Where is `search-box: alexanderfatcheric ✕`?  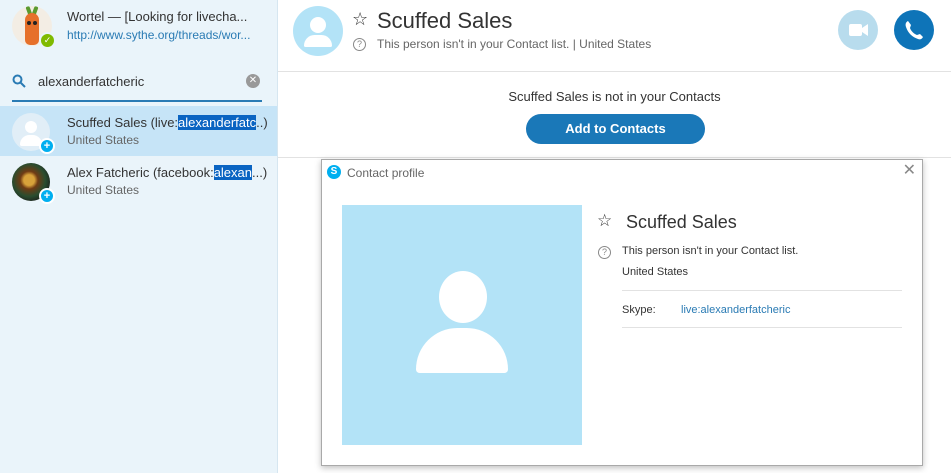
search-box: alexanderfatcheric ✕ is located at coordinates (137, 84).